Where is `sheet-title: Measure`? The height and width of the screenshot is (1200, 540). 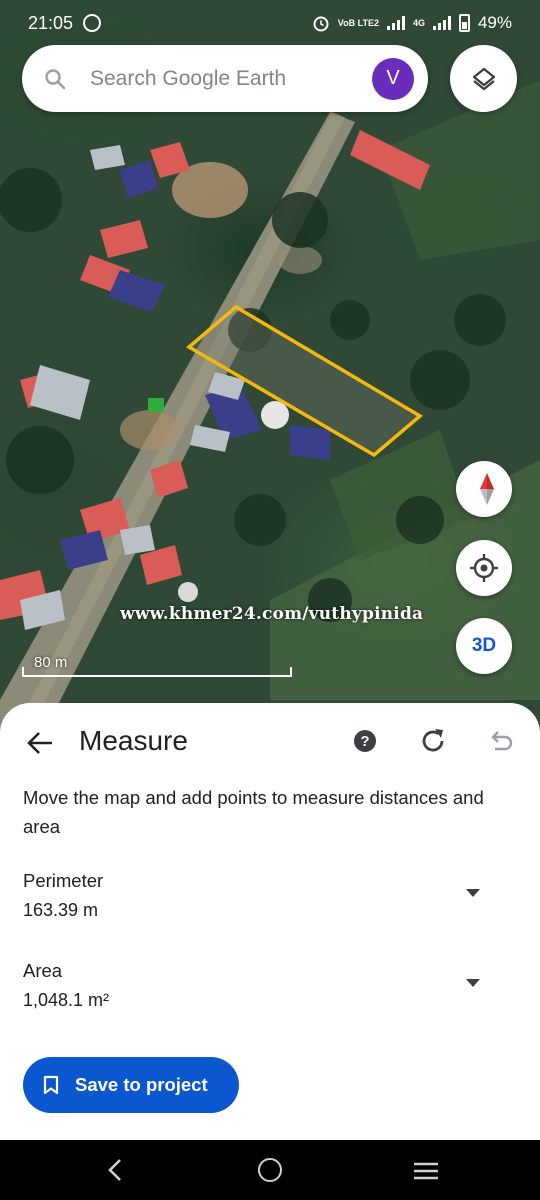
sheet-title: Measure is located at coordinates (133, 740).